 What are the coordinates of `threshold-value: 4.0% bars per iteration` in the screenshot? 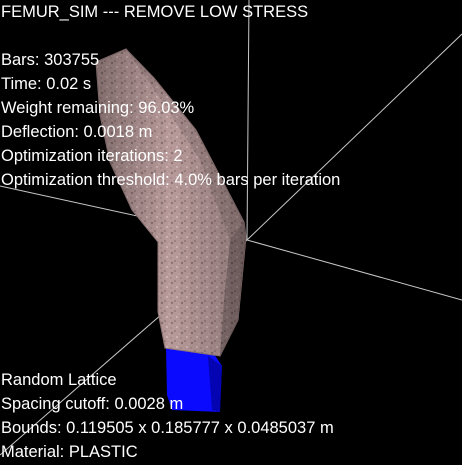 It's located at (257, 180).